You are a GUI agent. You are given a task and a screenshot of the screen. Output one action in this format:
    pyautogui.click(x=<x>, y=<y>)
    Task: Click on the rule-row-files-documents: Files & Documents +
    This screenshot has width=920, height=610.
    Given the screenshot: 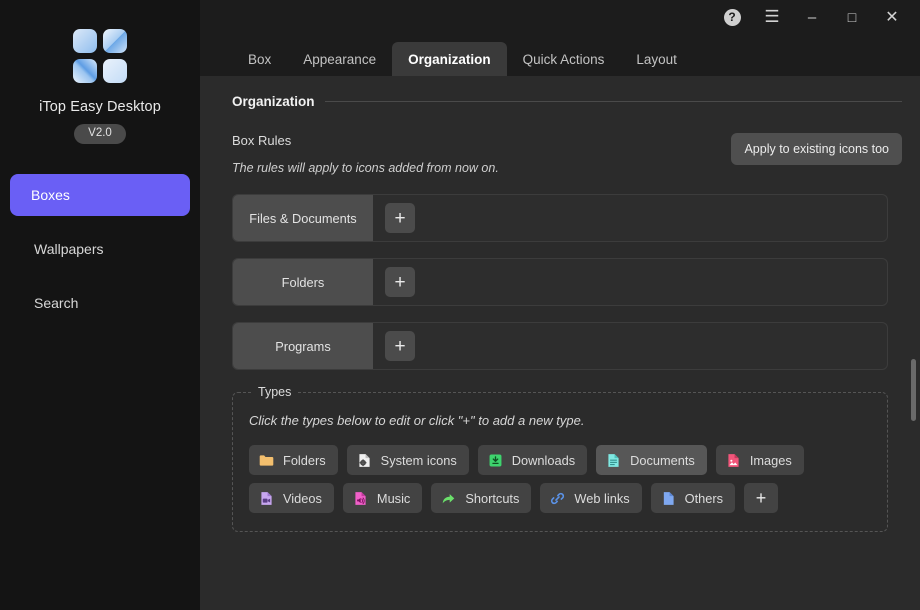 What is the action you would take?
    pyautogui.click(x=560, y=218)
    